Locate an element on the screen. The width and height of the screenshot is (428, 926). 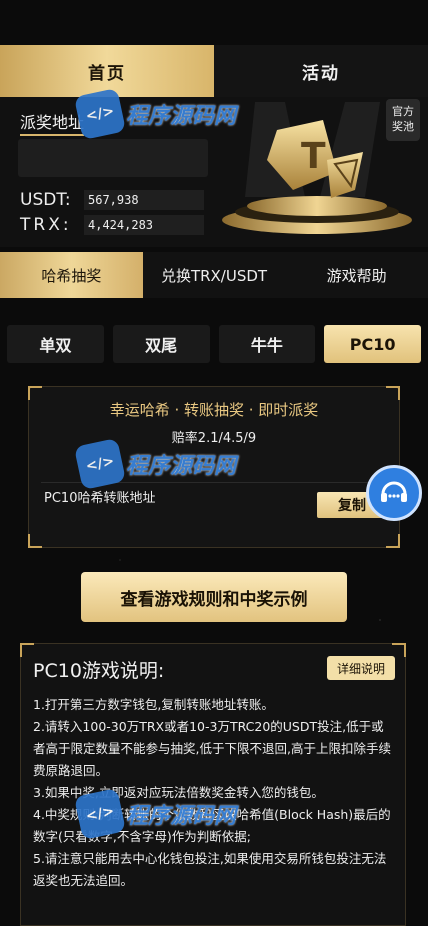
prize-address-box is located at coordinates (113, 158).